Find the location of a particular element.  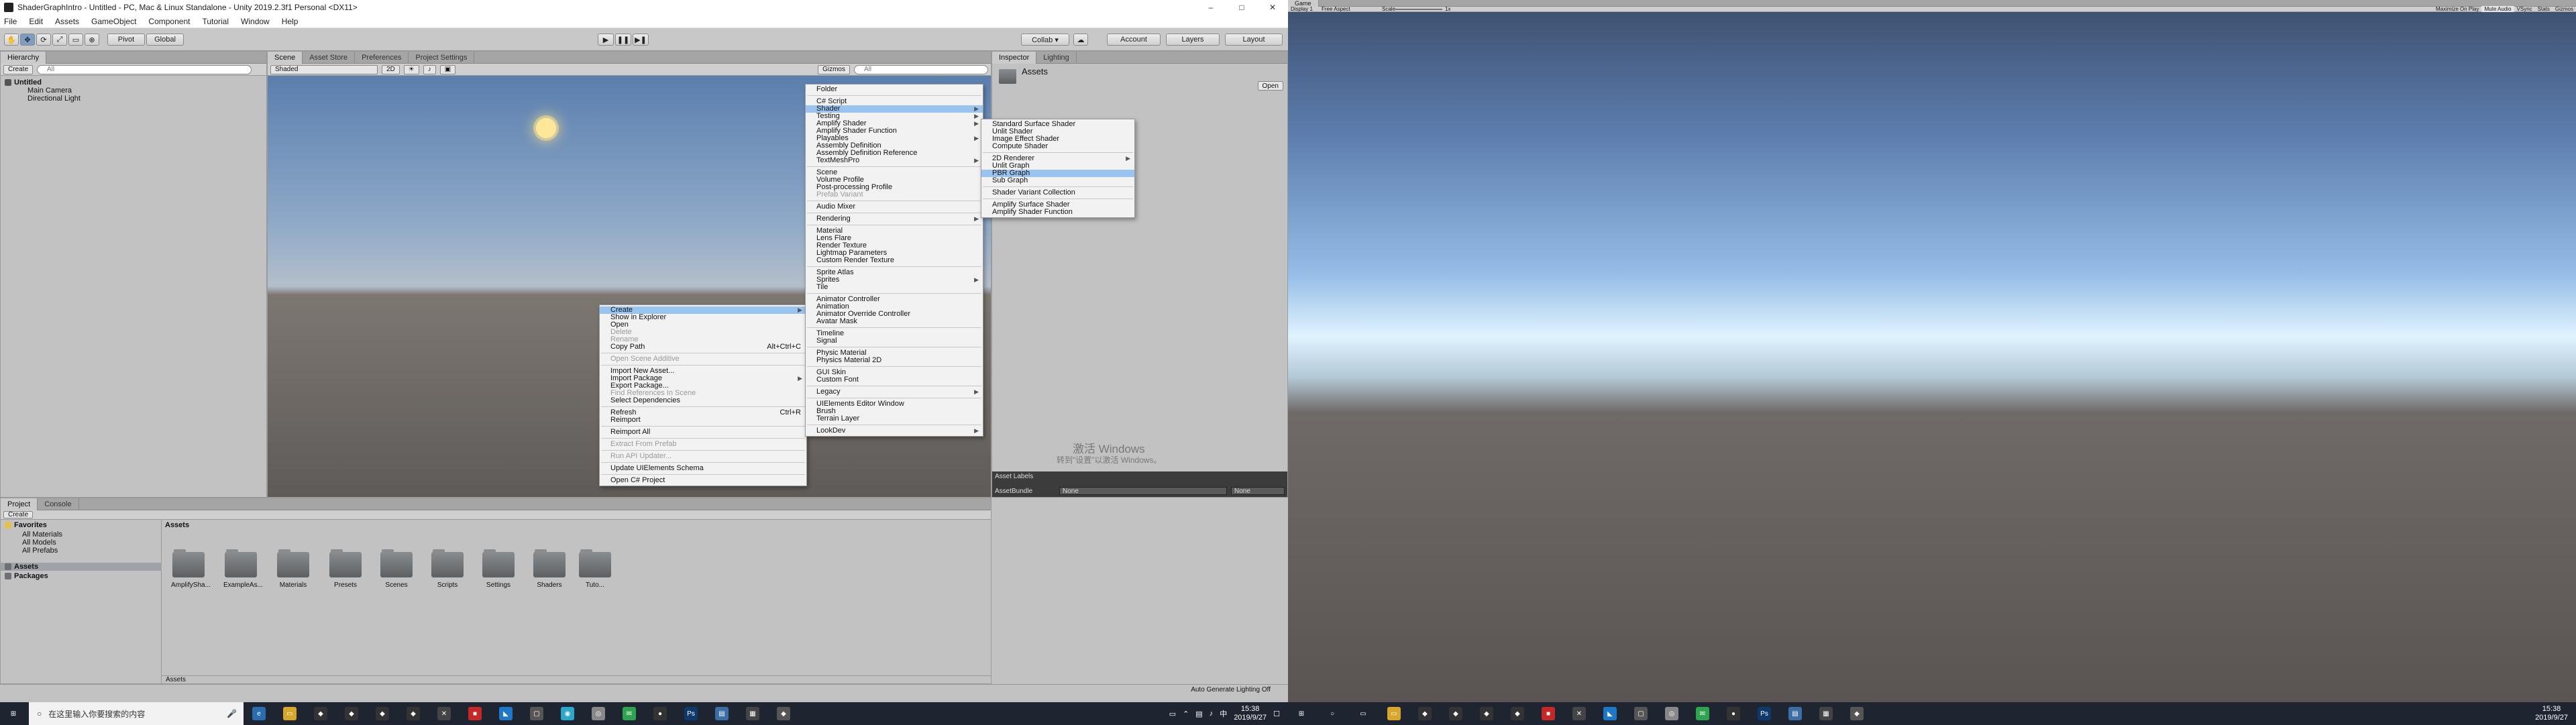

packages-item: Packages is located at coordinates (26, 576).